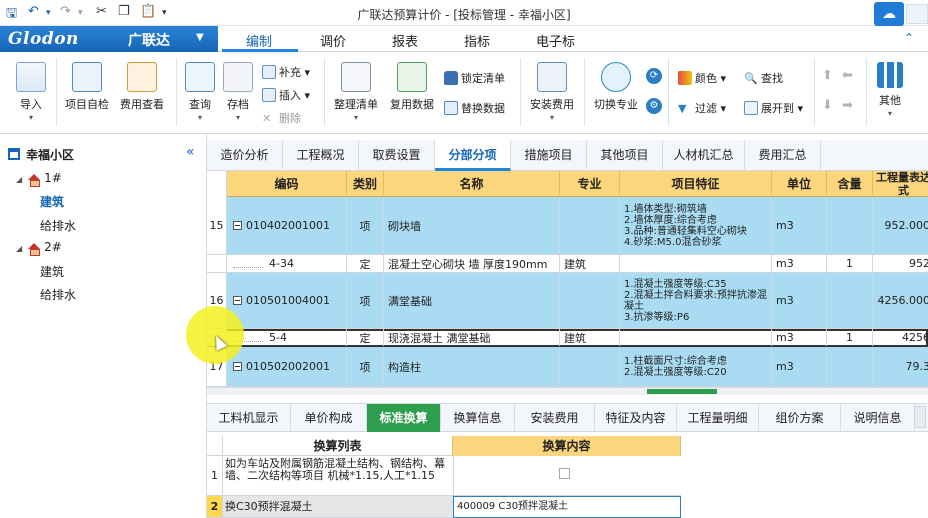  What do you see at coordinates (287, 366) in the screenshot?
I see `code-cell: 010502002001` at bounding box center [287, 366].